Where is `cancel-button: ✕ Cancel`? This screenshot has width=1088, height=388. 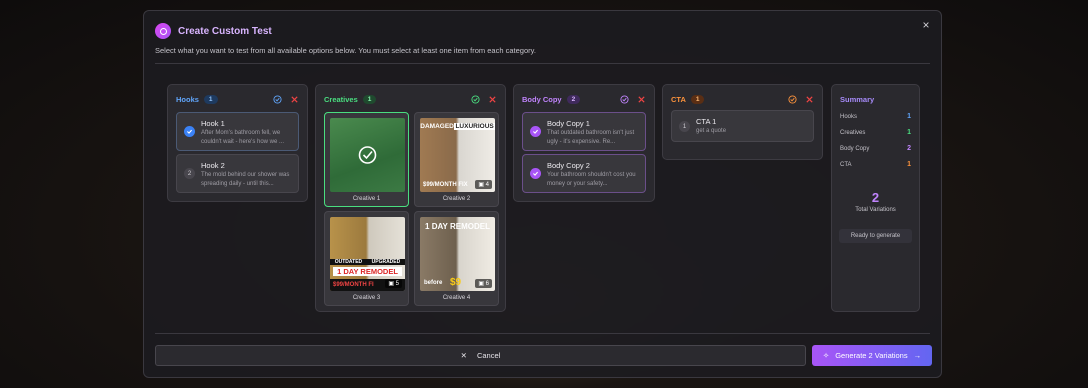 cancel-button: ✕ Cancel is located at coordinates (480, 355).